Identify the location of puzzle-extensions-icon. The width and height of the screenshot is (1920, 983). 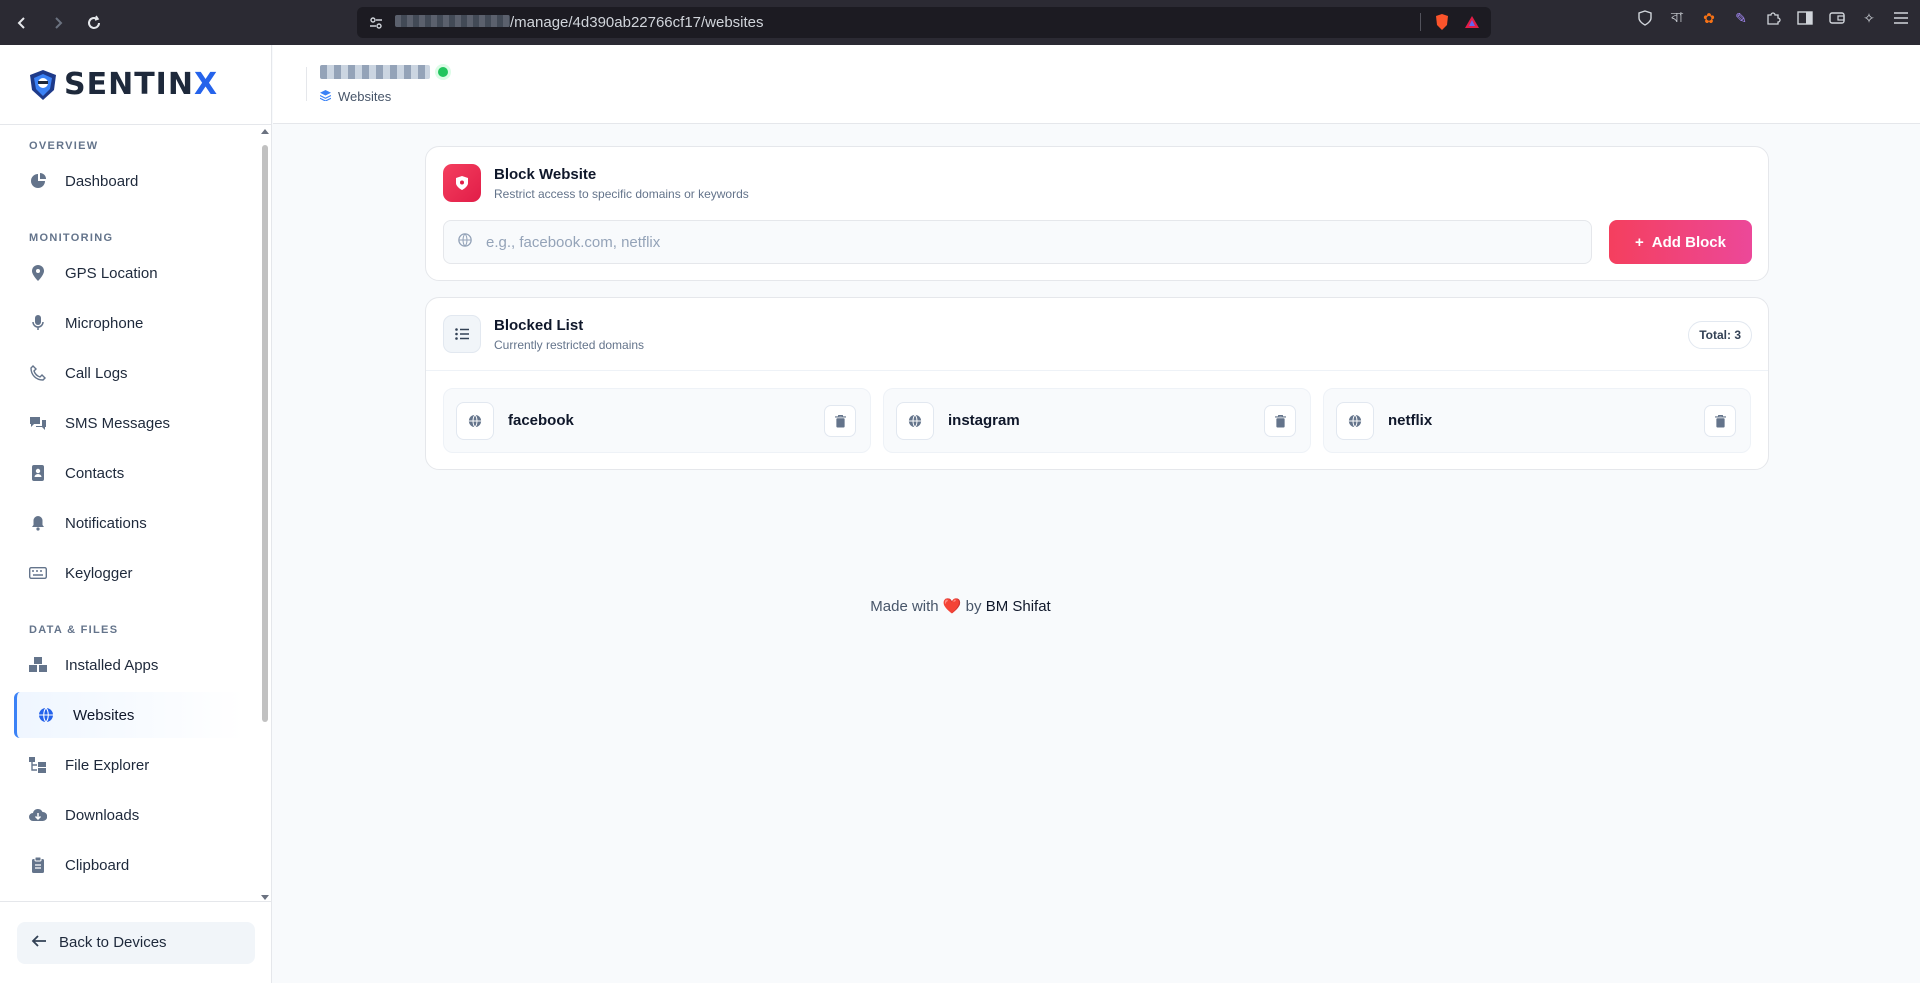
(1773, 18).